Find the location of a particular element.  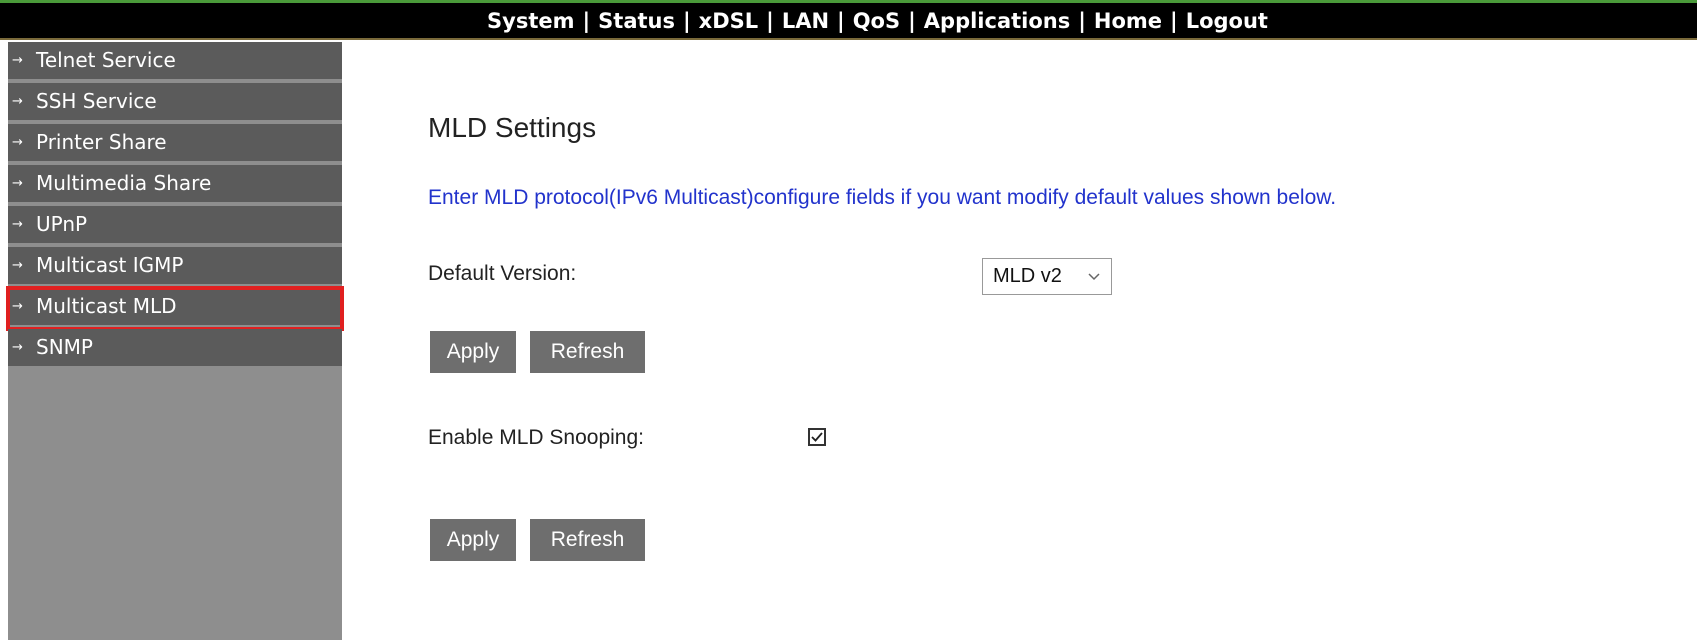

snooping-label: Enable MLD Snooping: is located at coordinates (536, 437).